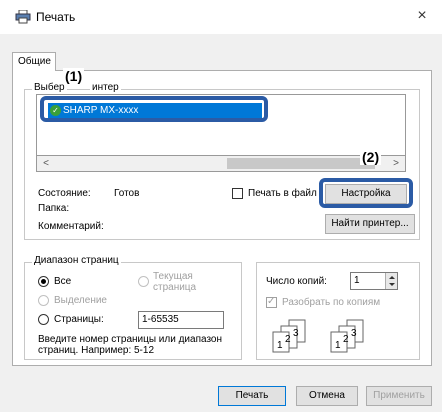 This screenshot has width=442, height=412. What do you see at coordinates (127, 193) in the screenshot?
I see `status-value: Готов` at bounding box center [127, 193].